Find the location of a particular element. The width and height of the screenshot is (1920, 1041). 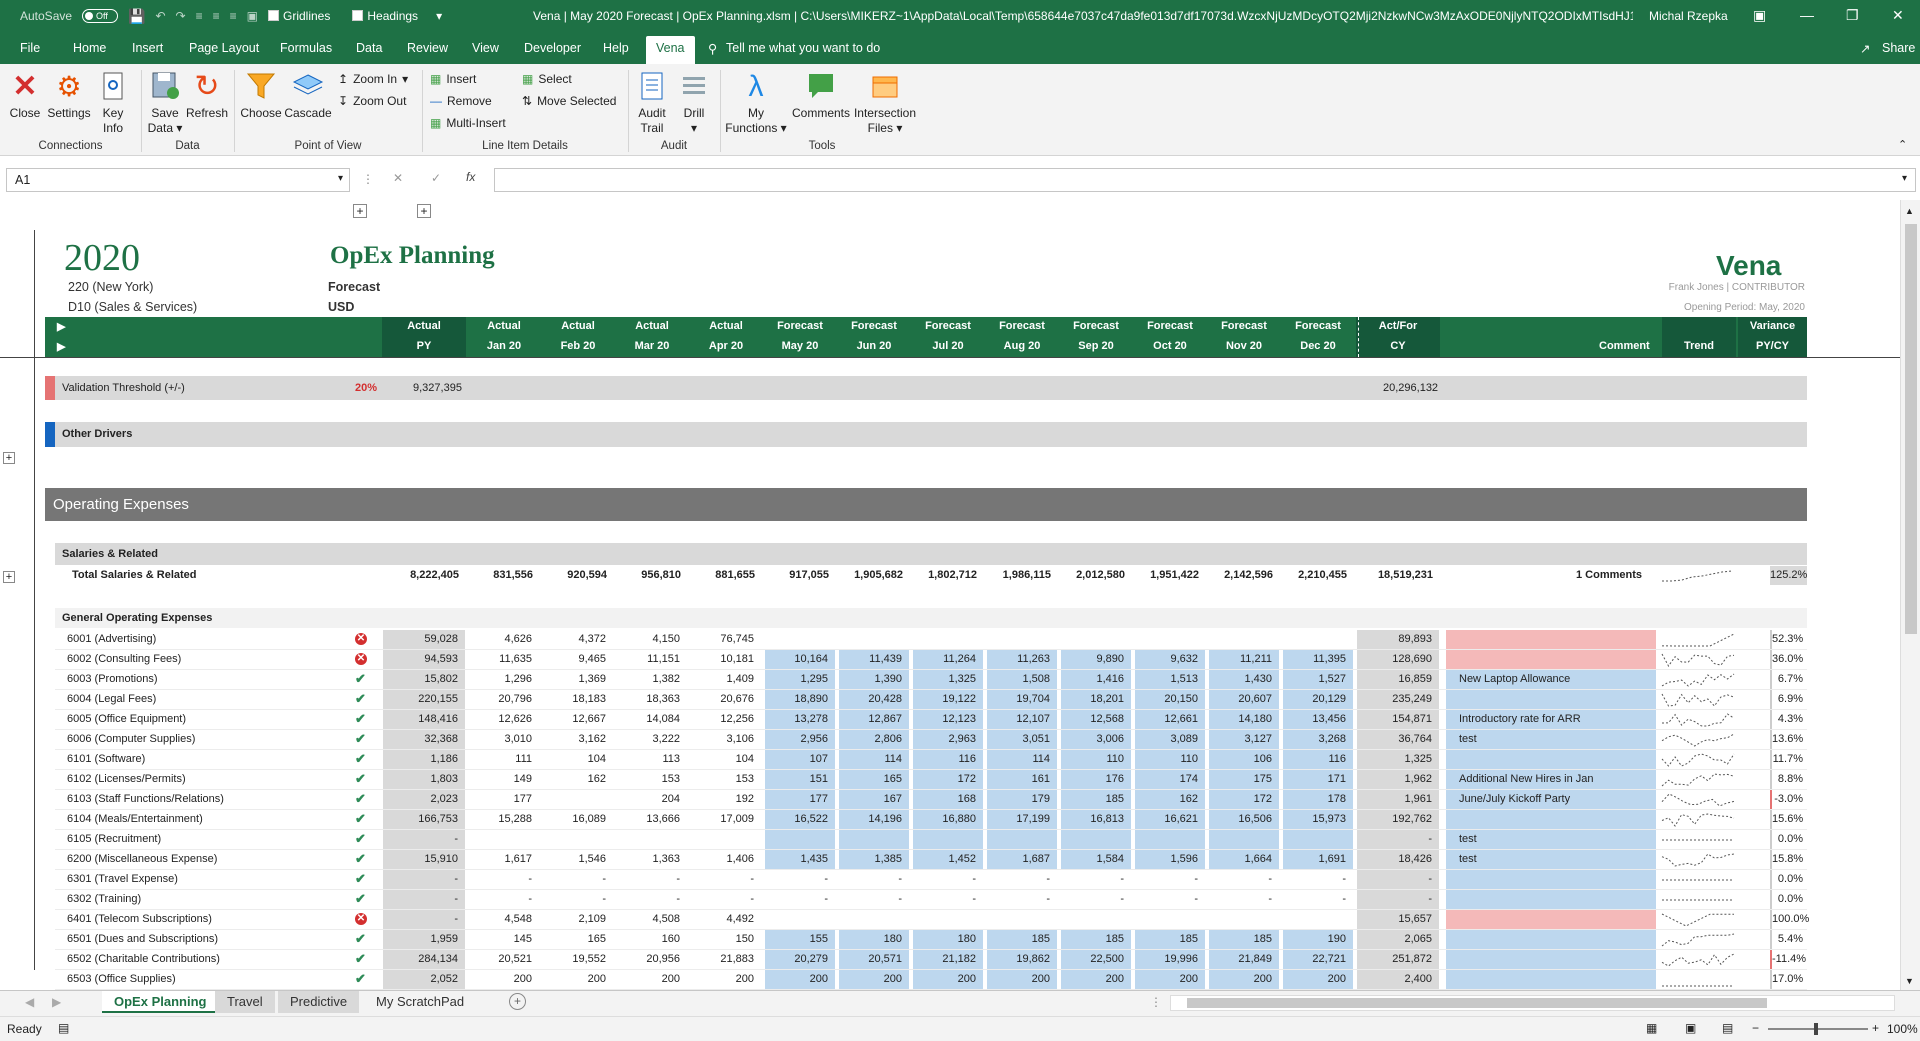

zoom-out-status-icon: − is located at coordinates (1755, 1028).